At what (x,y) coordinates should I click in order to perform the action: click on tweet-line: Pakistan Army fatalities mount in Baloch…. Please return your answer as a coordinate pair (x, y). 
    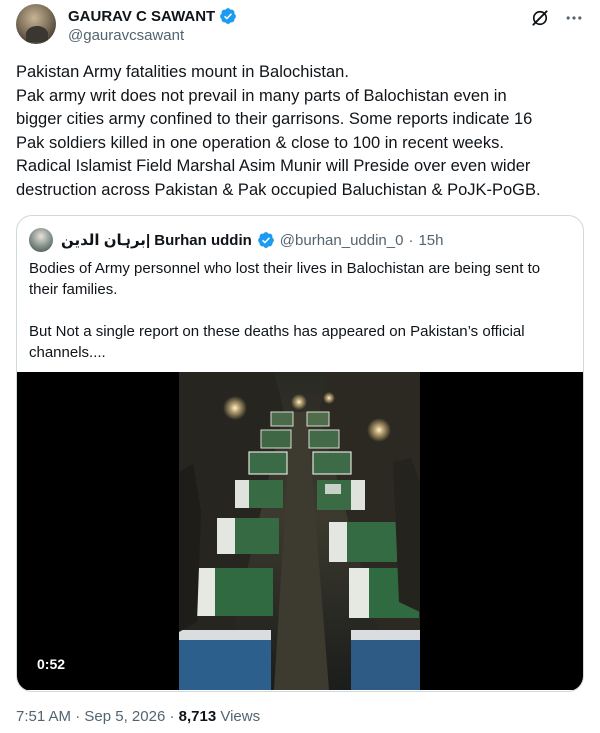
    Looking at the image, I should click on (182, 72).